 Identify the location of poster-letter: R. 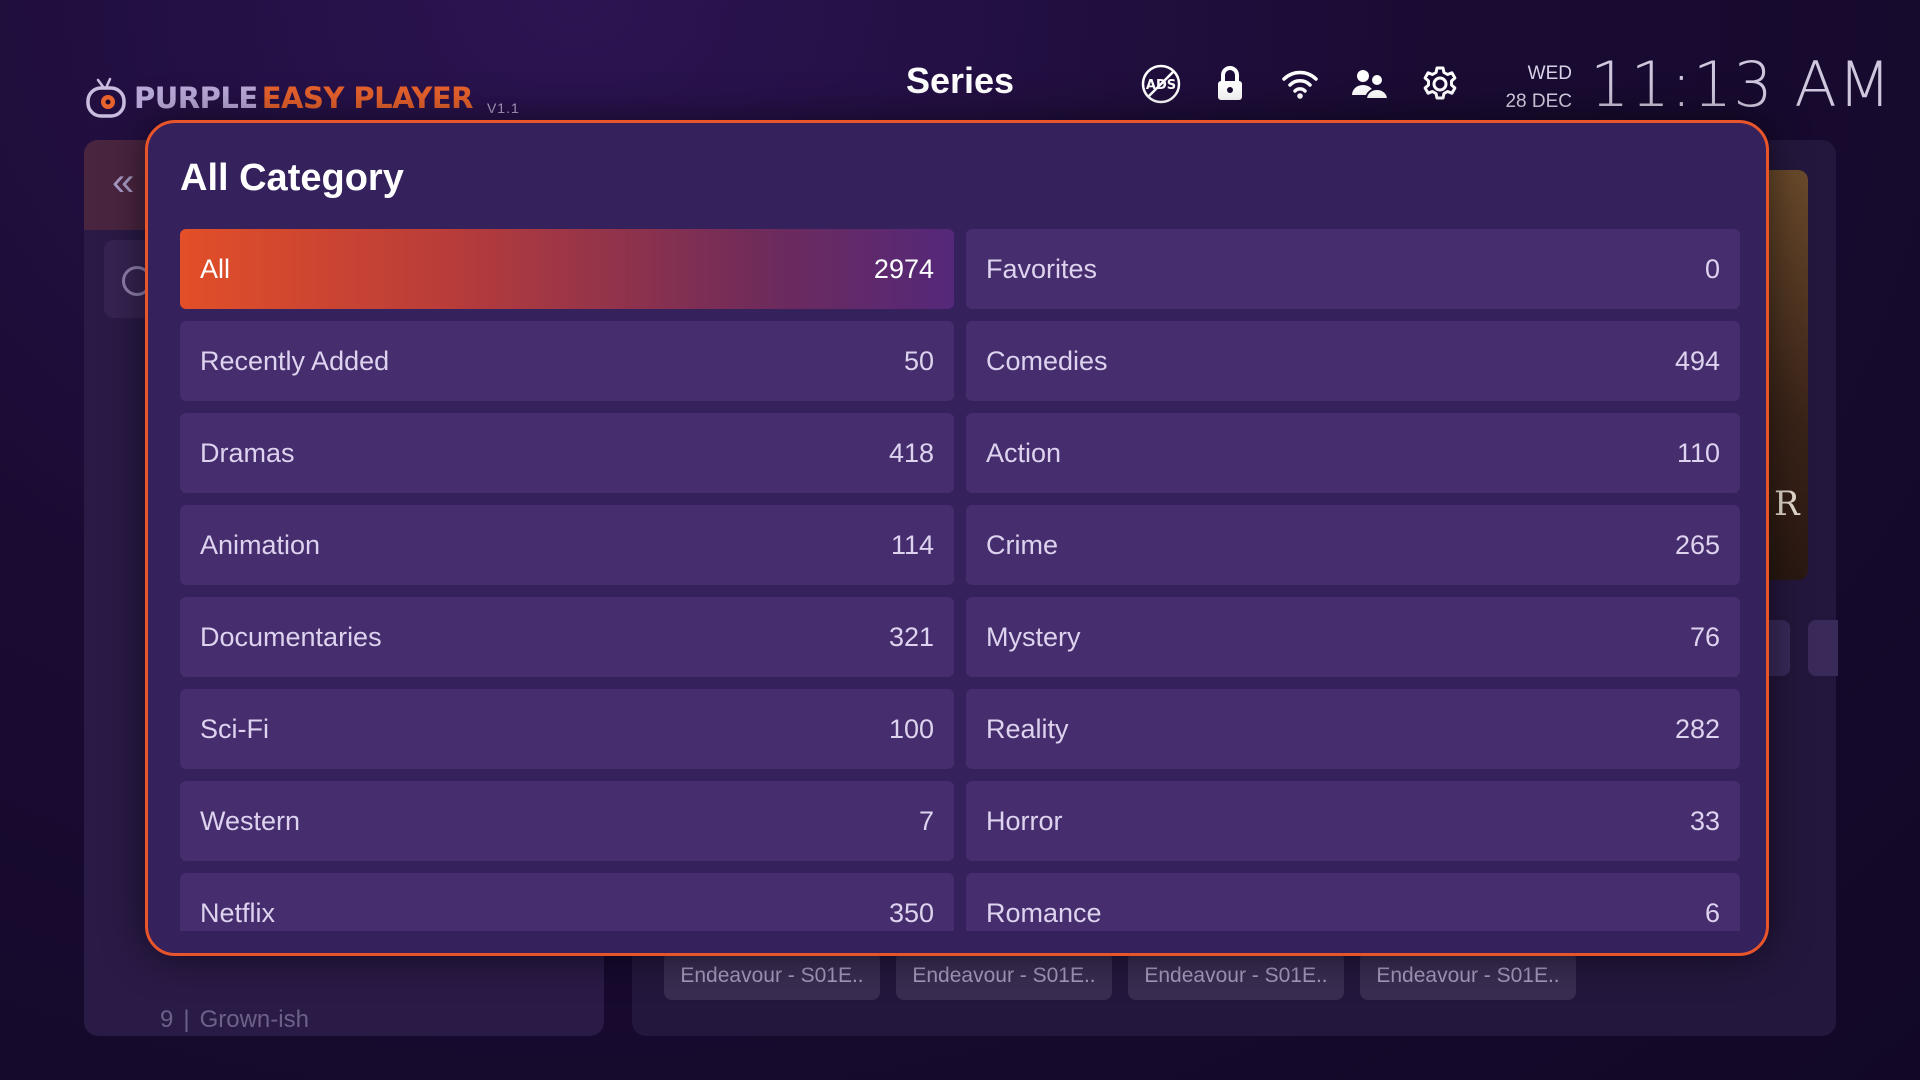
(1787, 504).